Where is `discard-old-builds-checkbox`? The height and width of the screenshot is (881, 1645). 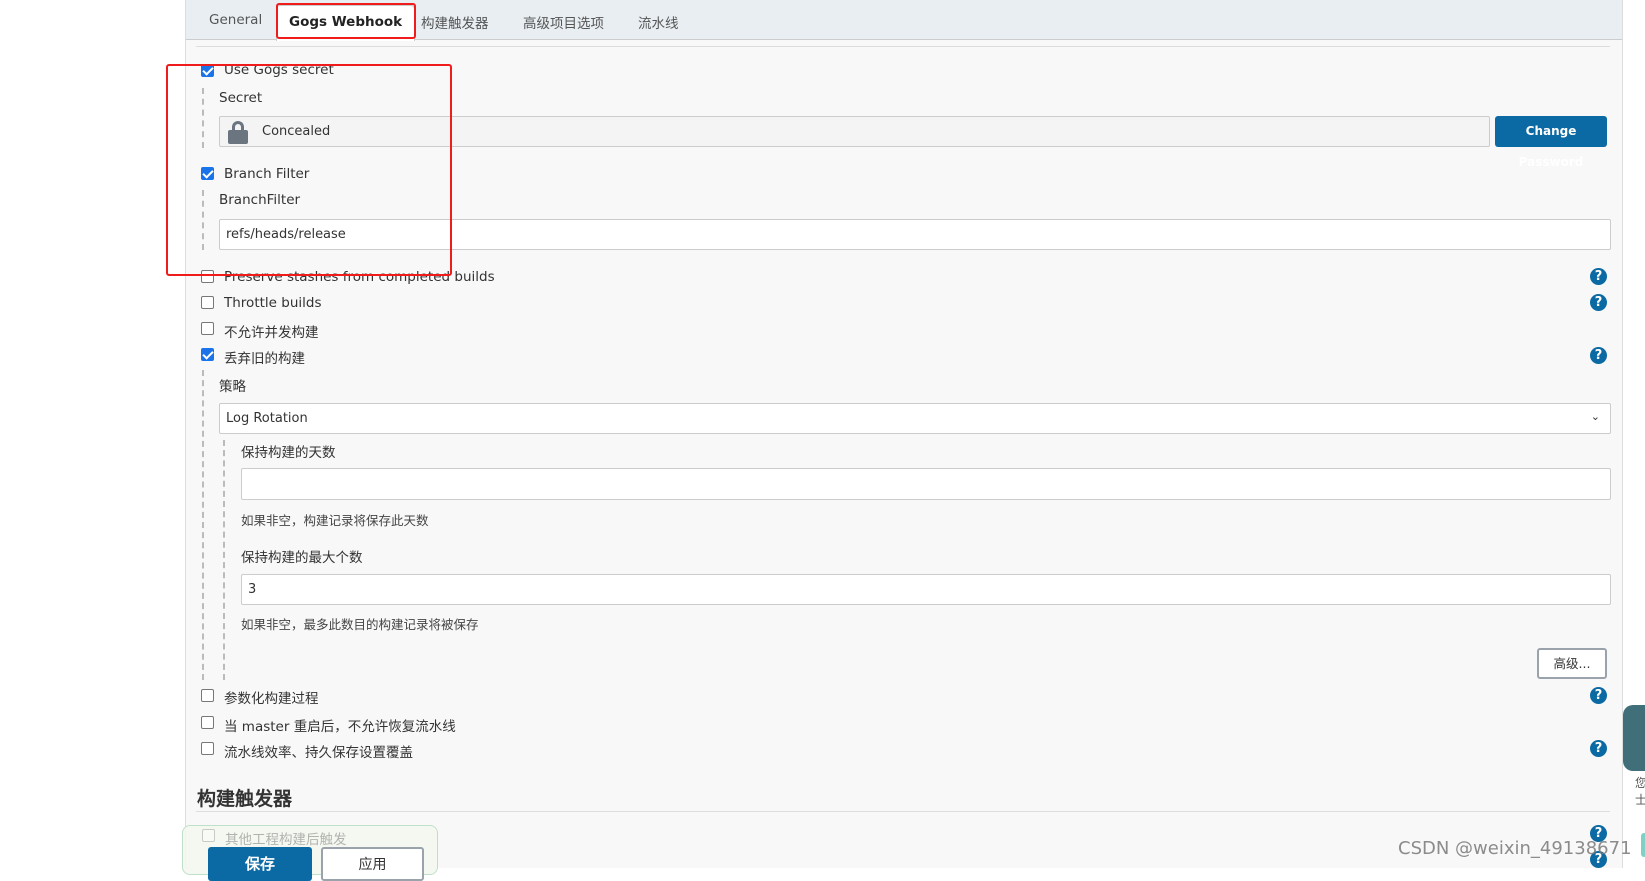 discard-old-builds-checkbox is located at coordinates (207, 354).